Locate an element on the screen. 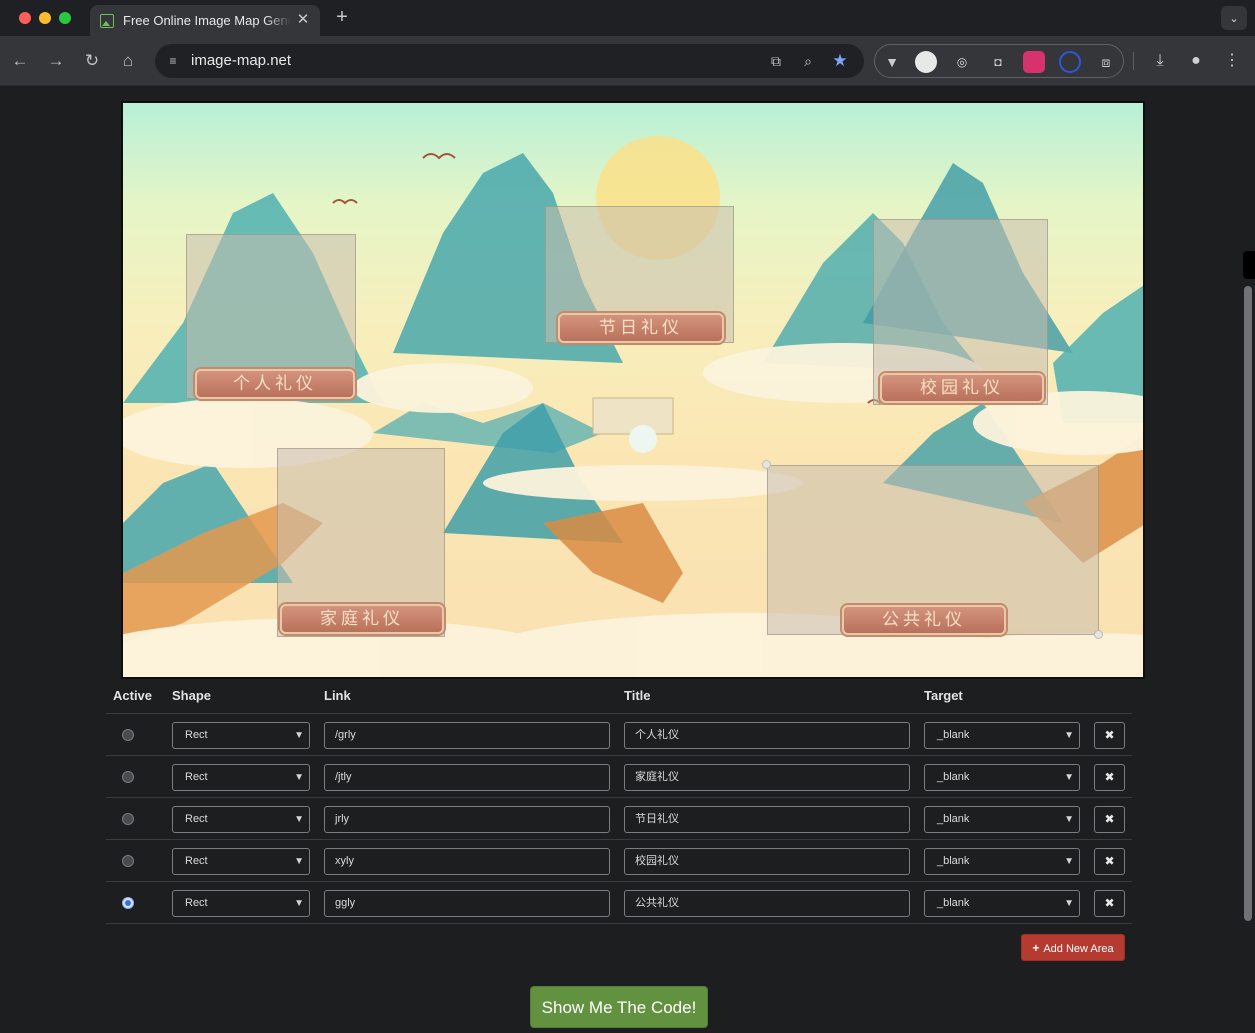  link-input: ggly is located at coordinates (467, 903).